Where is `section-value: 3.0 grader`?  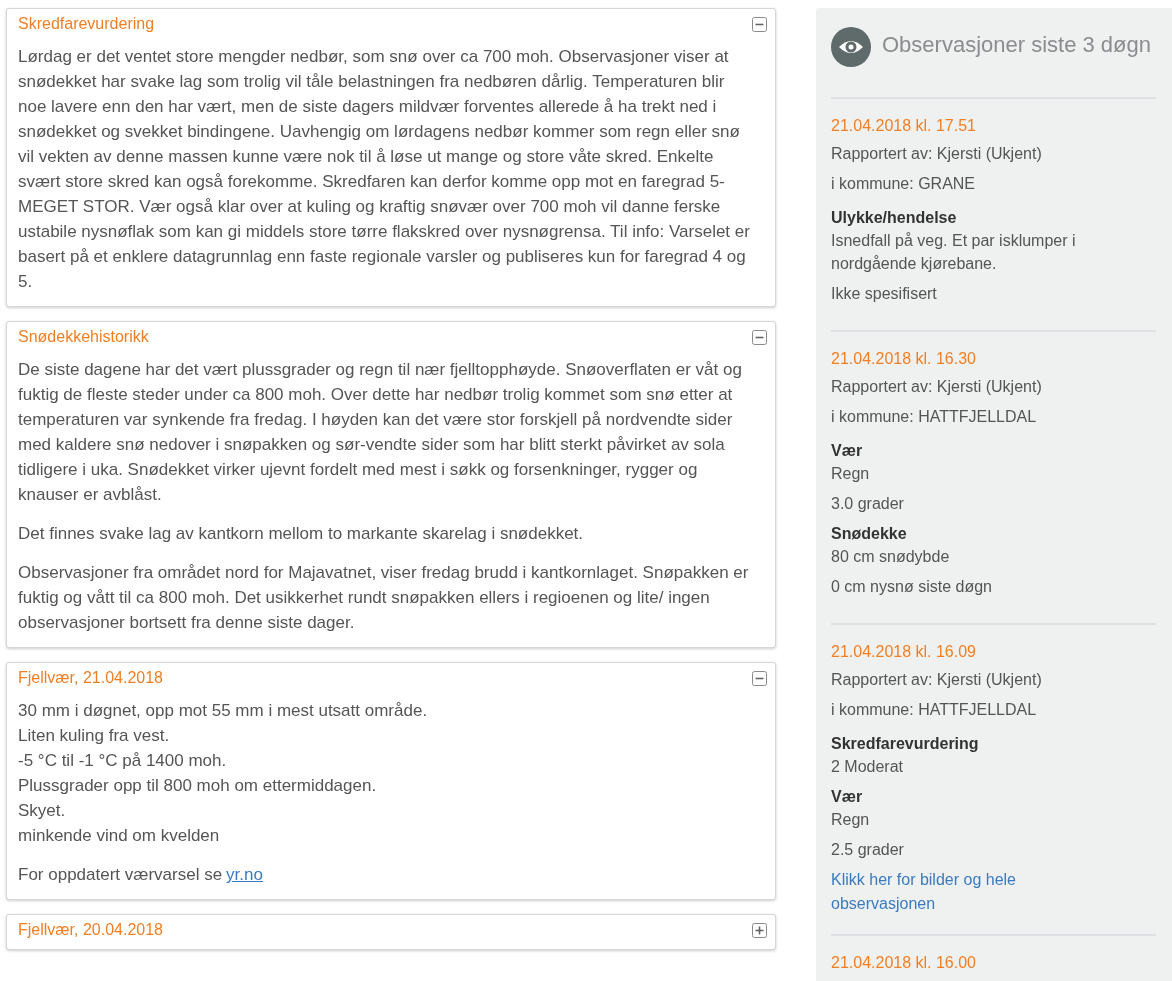 section-value: 3.0 grader is located at coordinates (868, 504).